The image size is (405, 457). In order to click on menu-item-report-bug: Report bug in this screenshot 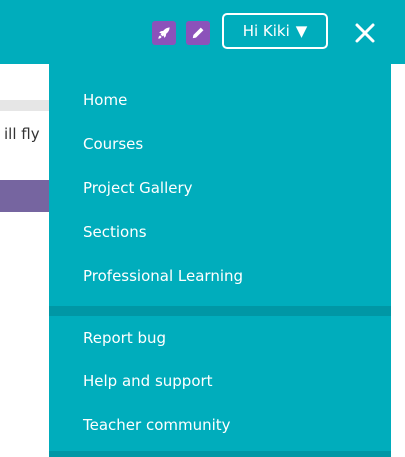, I will do `click(124, 338)`.